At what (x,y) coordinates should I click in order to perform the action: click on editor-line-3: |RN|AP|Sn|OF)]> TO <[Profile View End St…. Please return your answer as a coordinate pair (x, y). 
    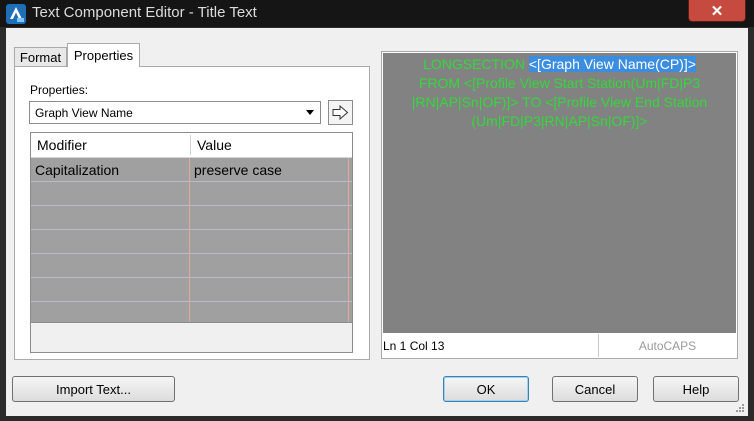
    Looking at the image, I should click on (559, 102).